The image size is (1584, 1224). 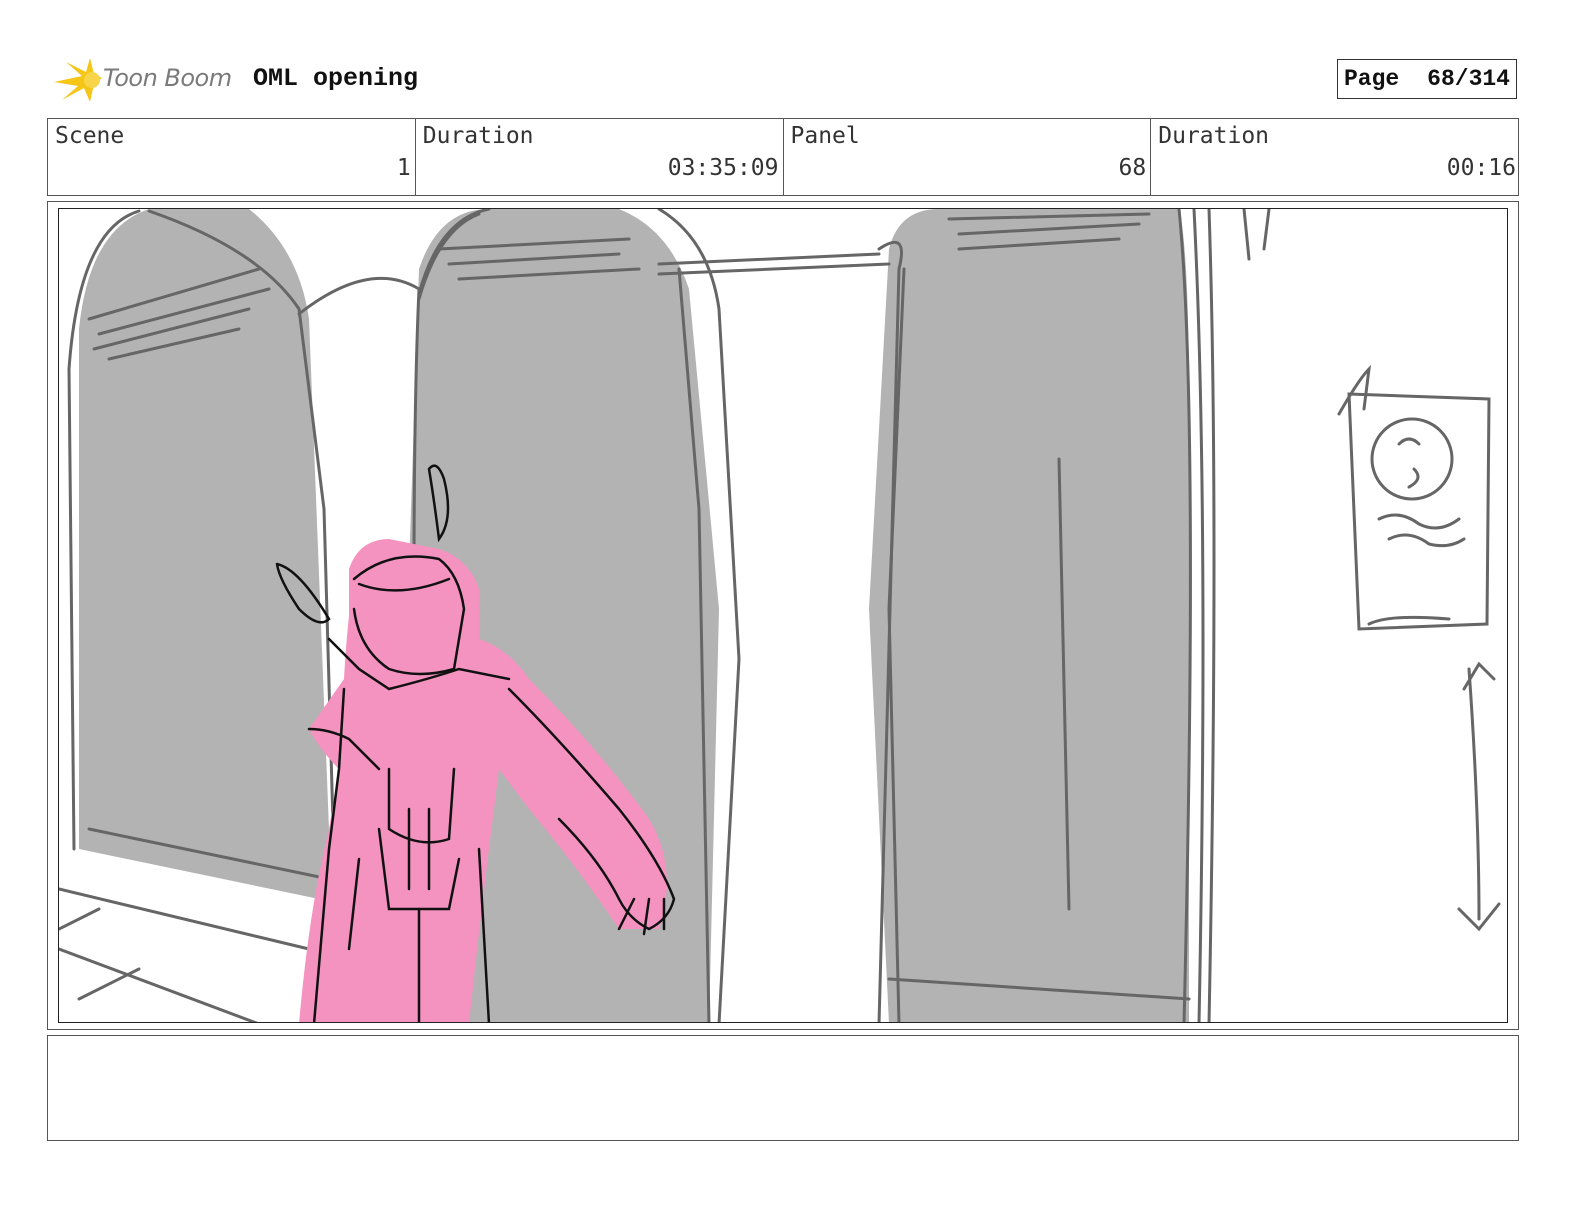 What do you see at coordinates (336, 78) in the screenshot?
I see `project-title: OML opening` at bounding box center [336, 78].